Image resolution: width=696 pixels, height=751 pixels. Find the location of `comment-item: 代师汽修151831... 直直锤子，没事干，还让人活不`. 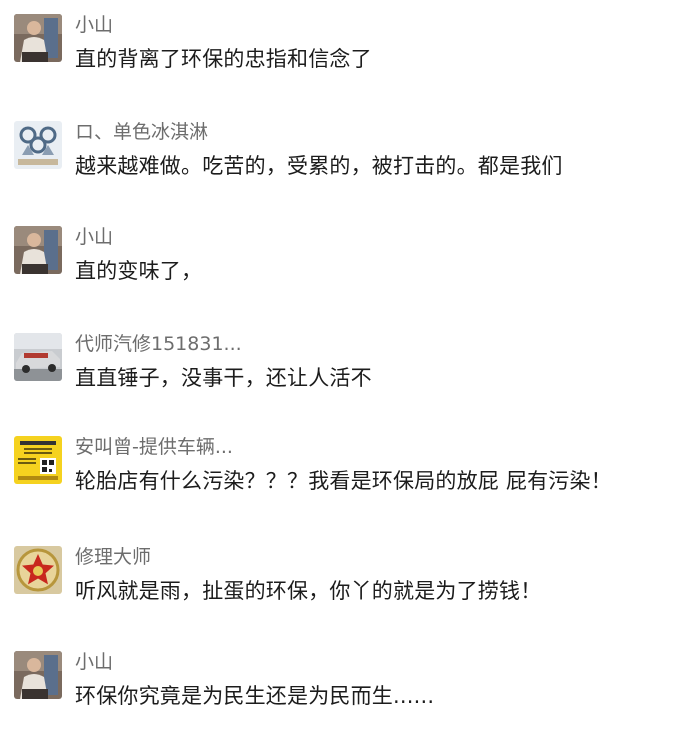

comment-item: 代师汽修151831... 直直锤子，没事干，还让人活不 is located at coordinates (348, 383).